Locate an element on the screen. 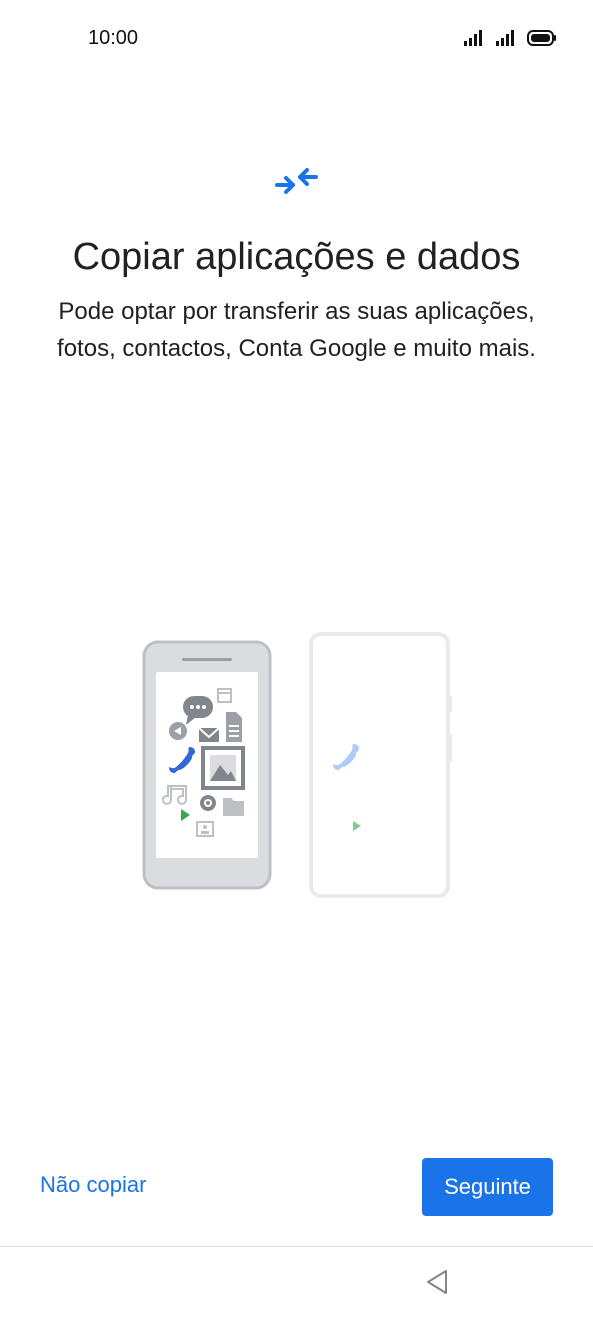  old-phone-illustration is located at coordinates (207, 765).